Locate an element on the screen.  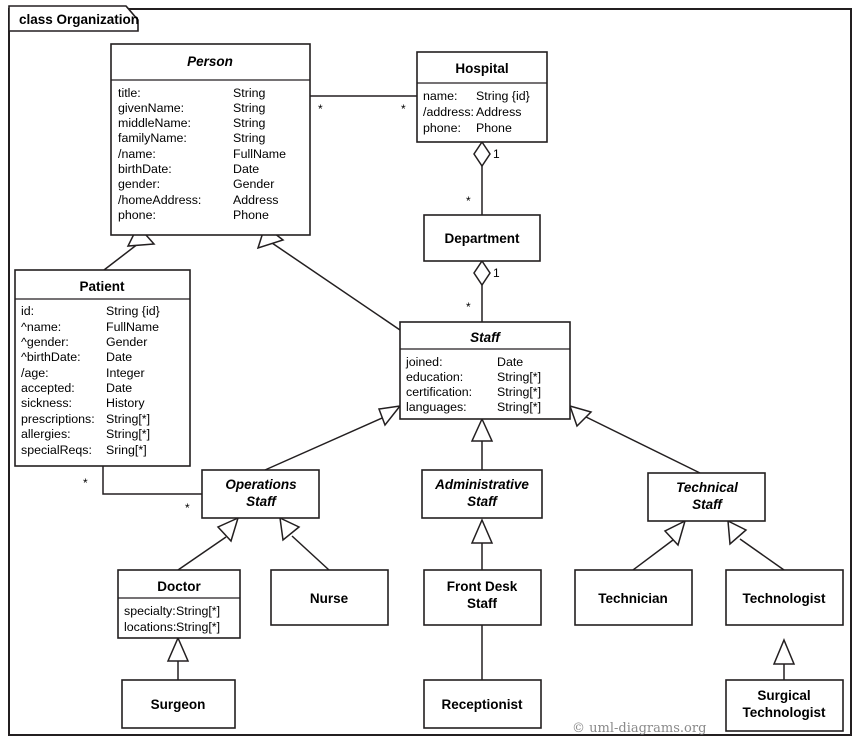
class-patient-name: Patient is located at coordinates (102, 286).